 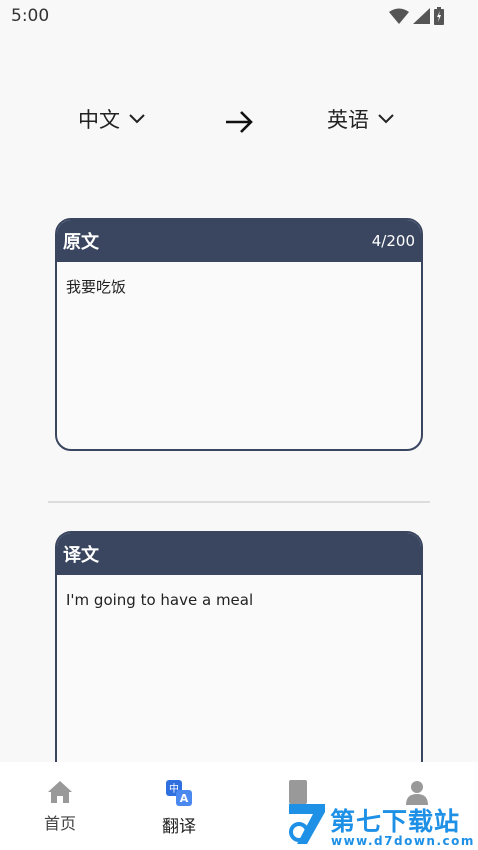 What do you see at coordinates (179, 827) in the screenshot?
I see `nav-translate-label: 翻译` at bounding box center [179, 827].